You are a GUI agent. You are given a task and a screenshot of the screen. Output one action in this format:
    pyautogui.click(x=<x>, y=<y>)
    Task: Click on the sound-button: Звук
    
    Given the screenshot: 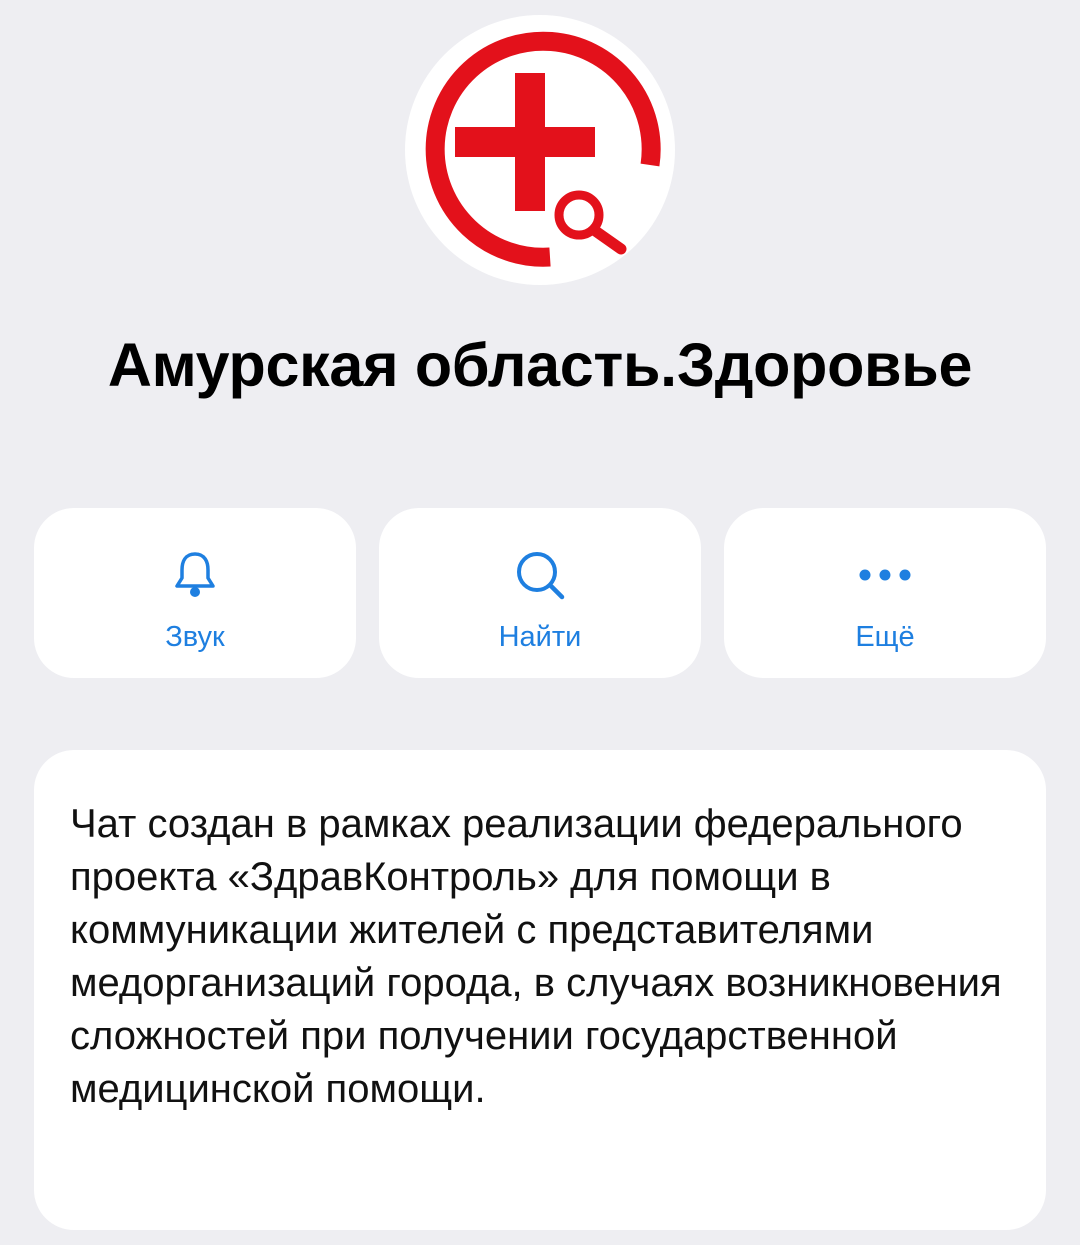 What is the action you would take?
    pyautogui.click(x=195, y=593)
    